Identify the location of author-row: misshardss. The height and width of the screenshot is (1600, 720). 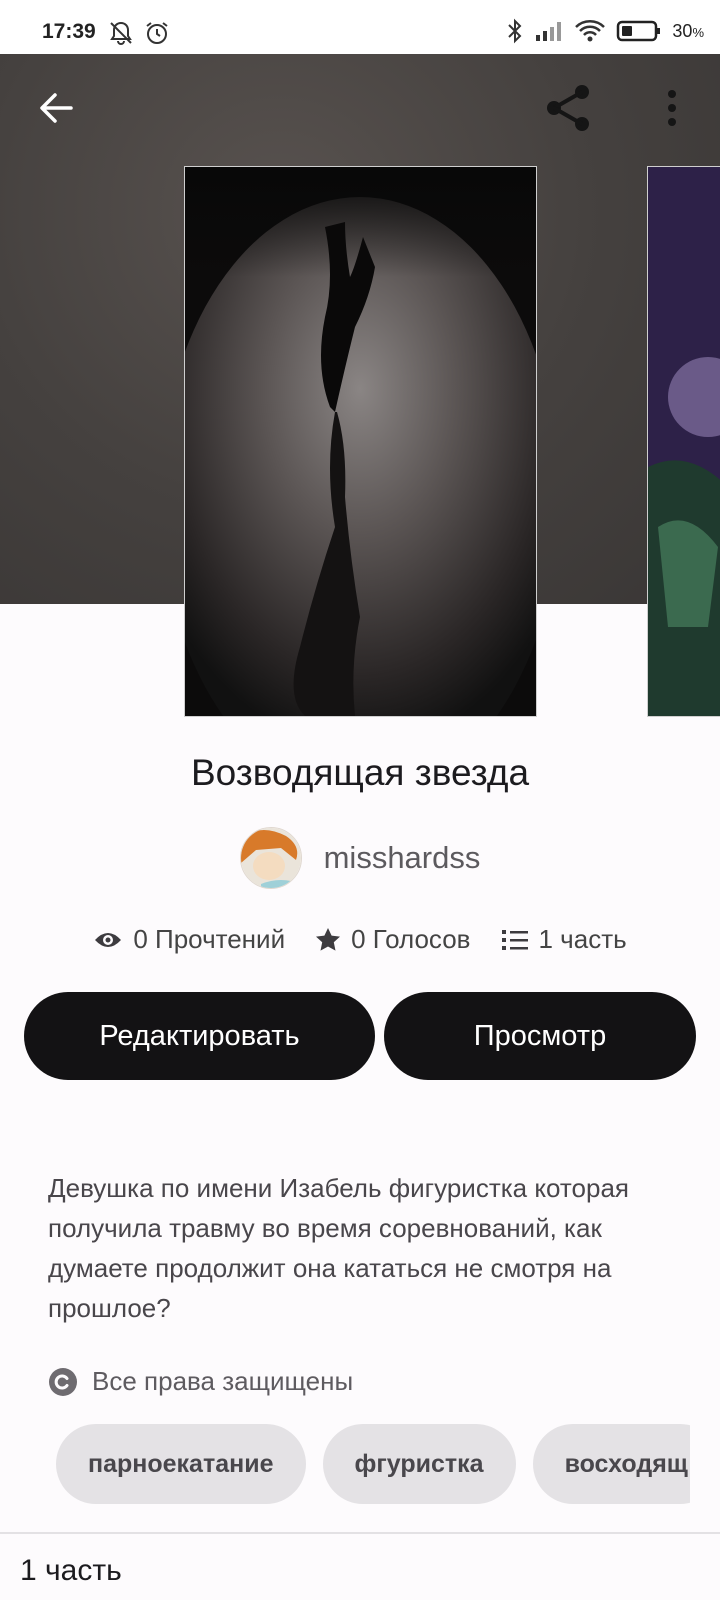
(360, 858).